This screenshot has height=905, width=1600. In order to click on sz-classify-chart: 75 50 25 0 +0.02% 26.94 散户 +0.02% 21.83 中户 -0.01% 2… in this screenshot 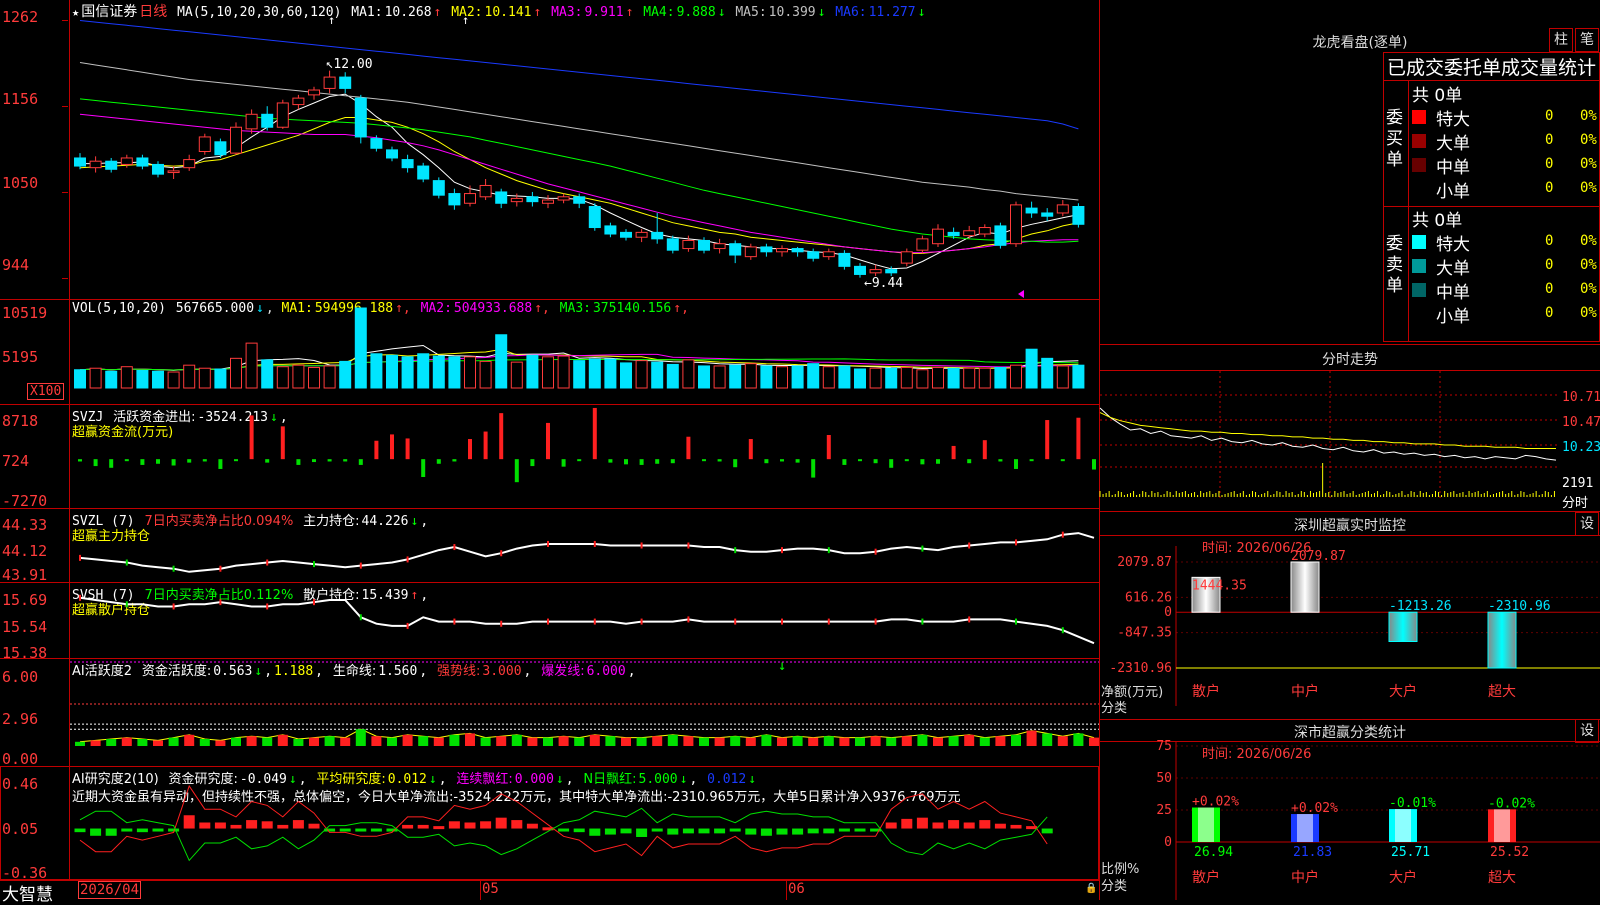, I will do `click(1350, 819)`.